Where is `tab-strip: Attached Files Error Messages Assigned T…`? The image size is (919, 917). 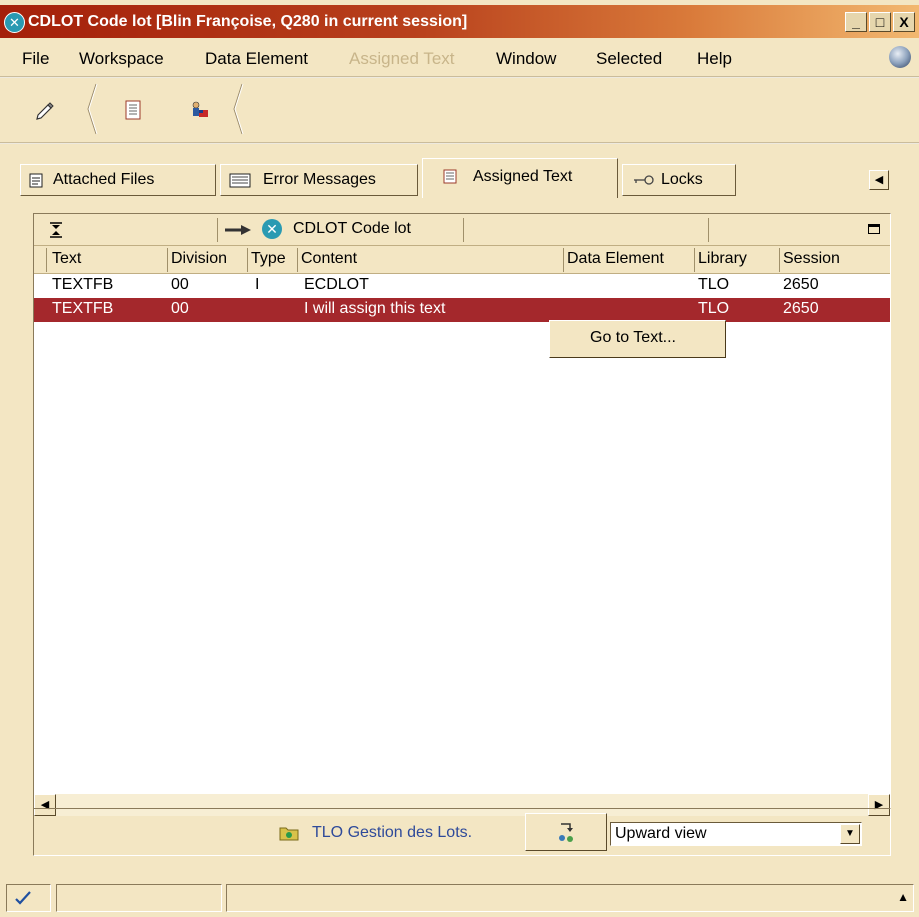
tab-strip: Attached Files Error Messages Assigned T… is located at coordinates (460, 178).